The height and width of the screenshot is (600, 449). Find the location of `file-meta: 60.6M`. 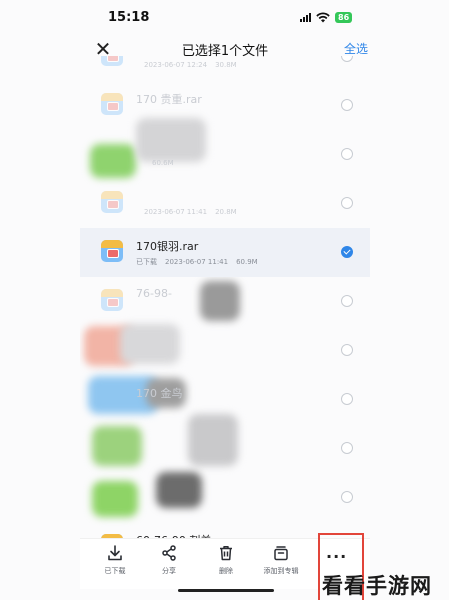

file-meta: 60.6M is located at coordinates (163, 163).